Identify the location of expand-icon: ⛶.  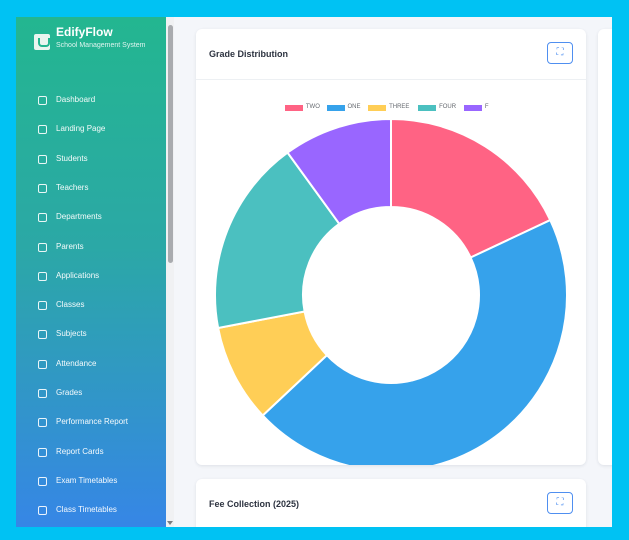
(560, 502).